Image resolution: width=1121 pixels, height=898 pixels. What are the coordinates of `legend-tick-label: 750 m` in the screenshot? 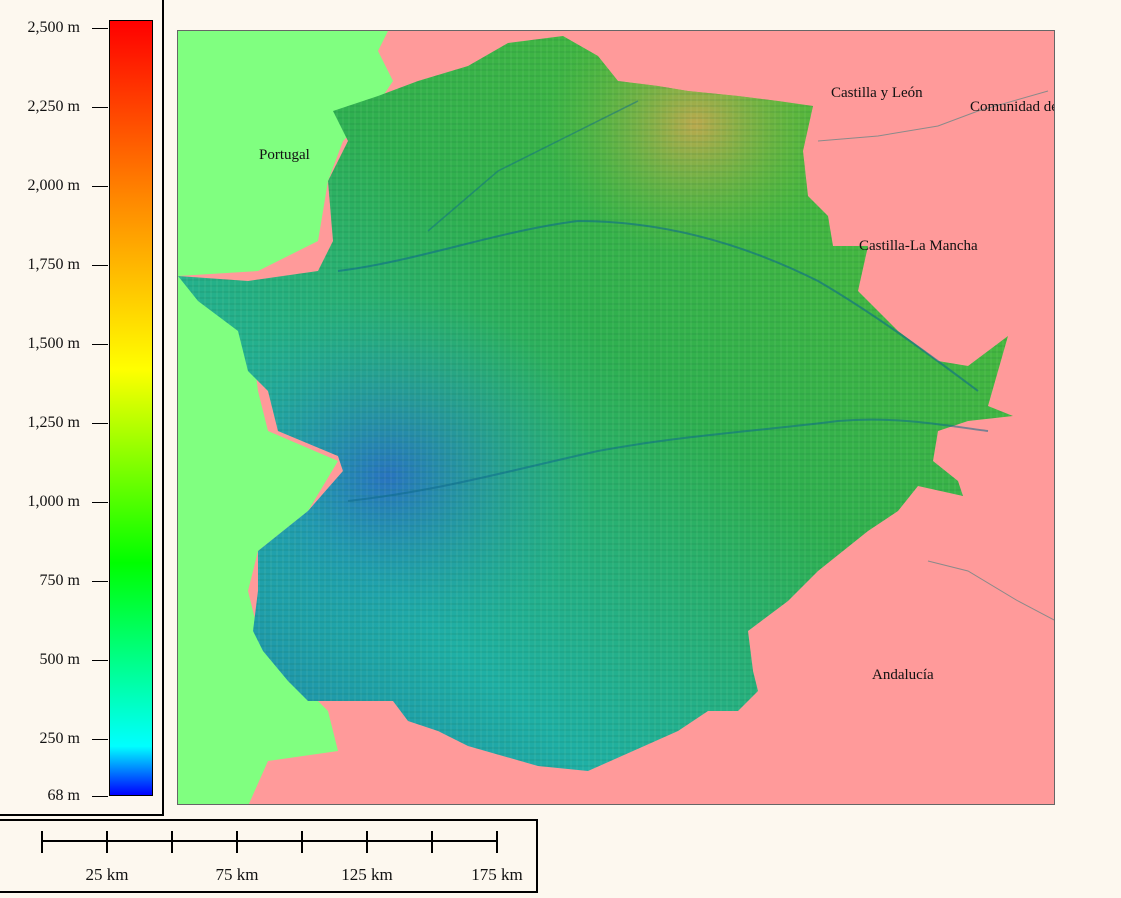 It's located at (59, 580).